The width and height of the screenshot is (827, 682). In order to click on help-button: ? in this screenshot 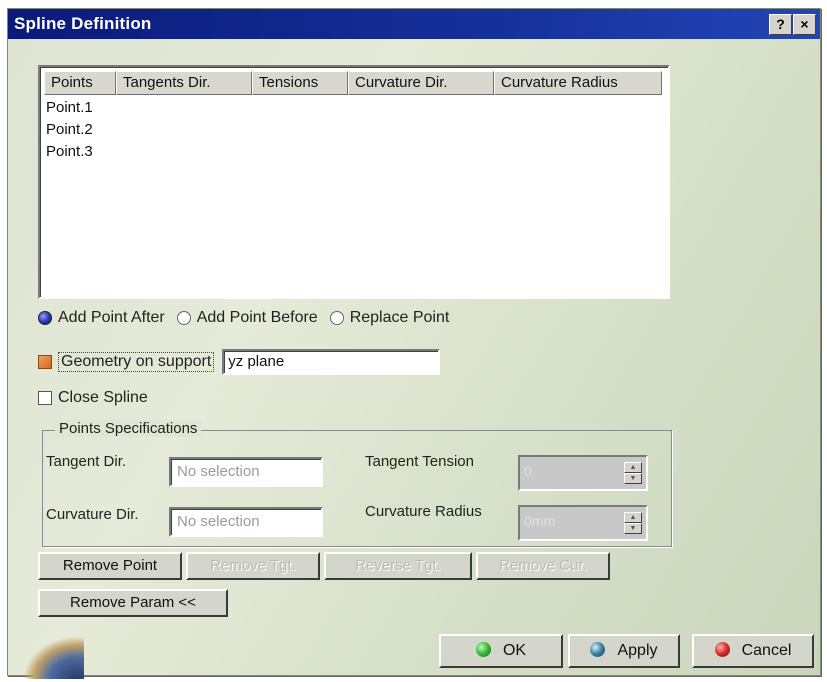, I will do `click(780, 24)`.